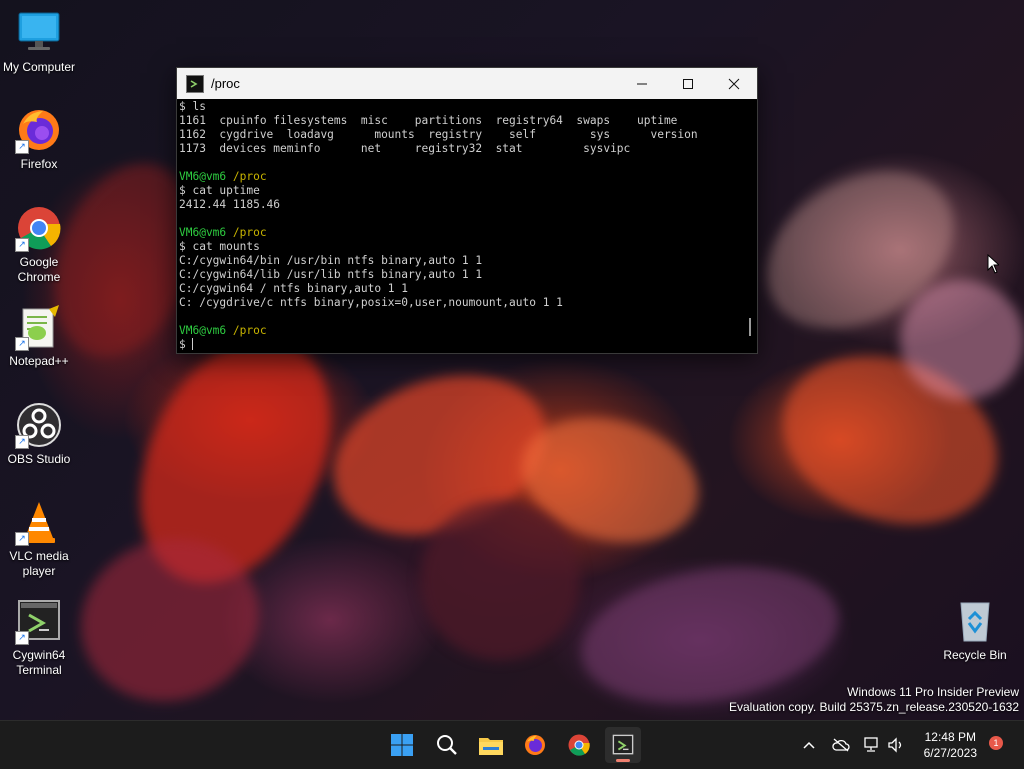 Image resolution: width=1024 pixels, height=769 pixels. I want to click on search-button, so click(447, 745).